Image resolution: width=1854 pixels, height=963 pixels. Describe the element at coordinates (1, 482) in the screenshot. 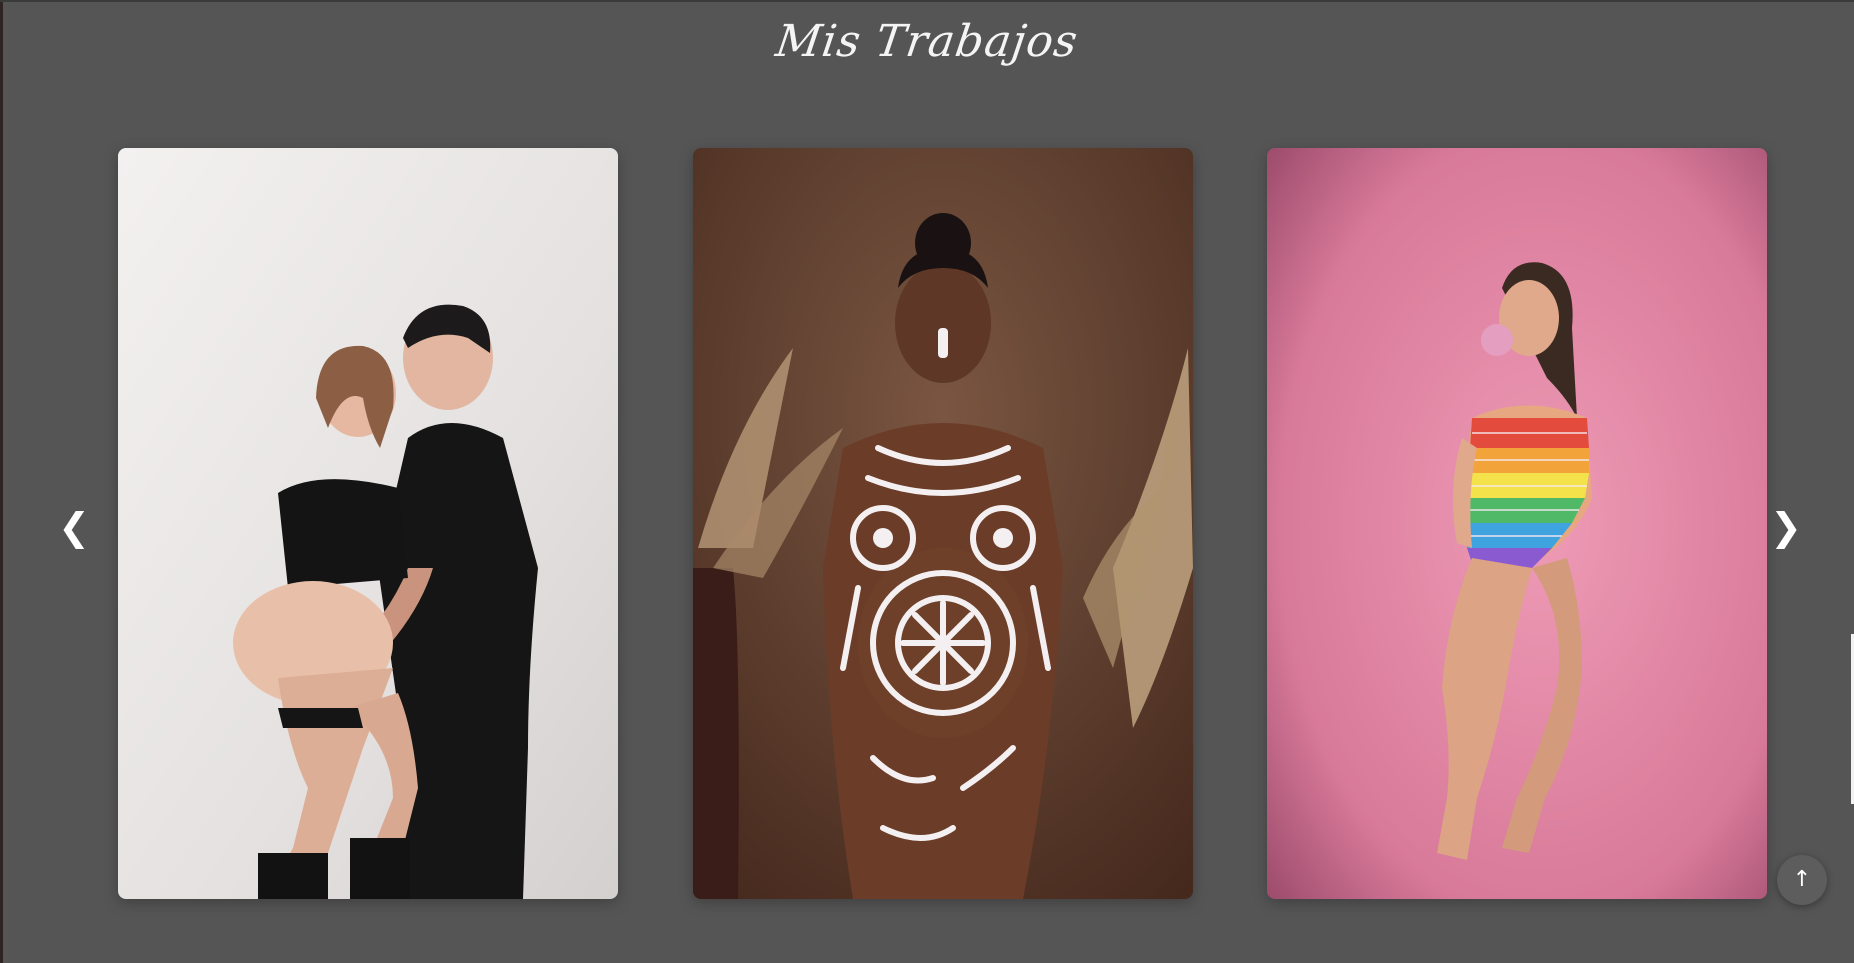

I see `left-edge-strip` at that location.